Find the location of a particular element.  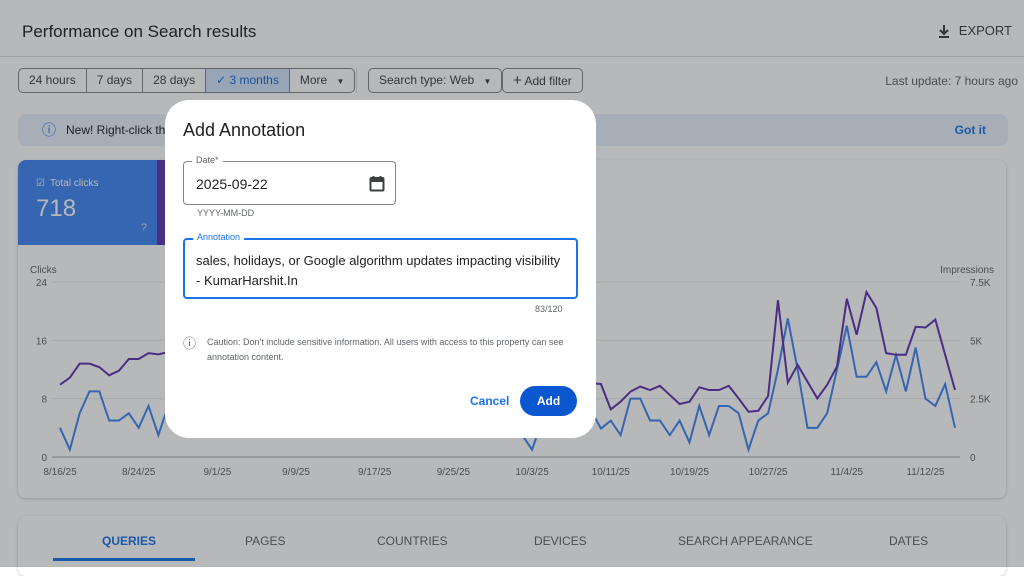

character-count: 83/120 is located at coordinates (549, 309).